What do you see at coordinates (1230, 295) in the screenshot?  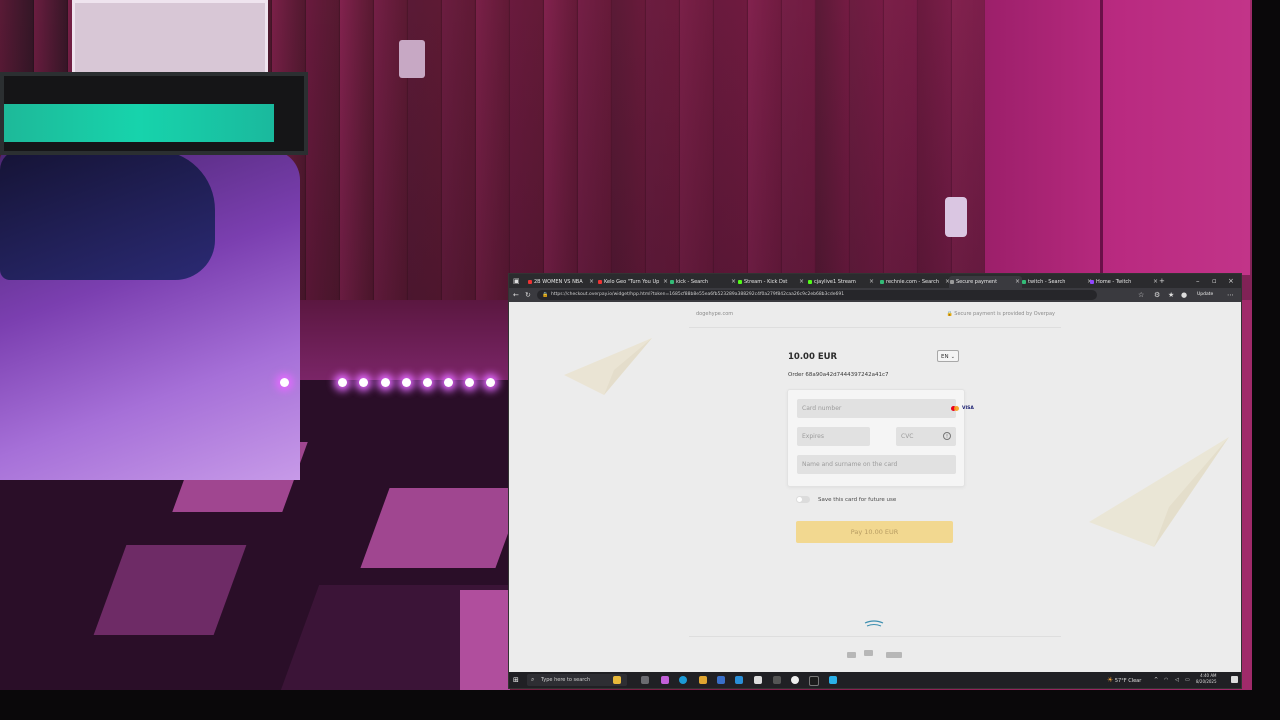 I see `more-menu-icon: ⋯` at bounding box center [1230, 295].